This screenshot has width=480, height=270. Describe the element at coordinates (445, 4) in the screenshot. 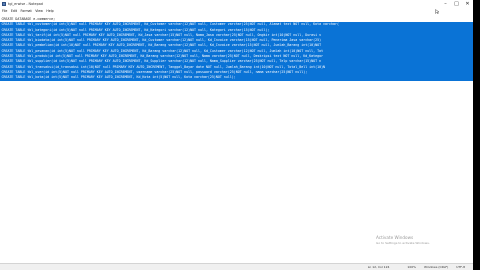

I see `minimize-icon: –` at that location.